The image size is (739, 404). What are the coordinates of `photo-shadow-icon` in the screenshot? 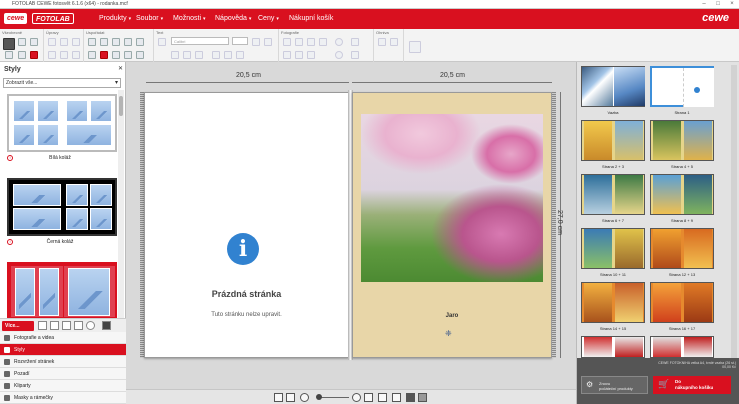 It's located at (355, 42).